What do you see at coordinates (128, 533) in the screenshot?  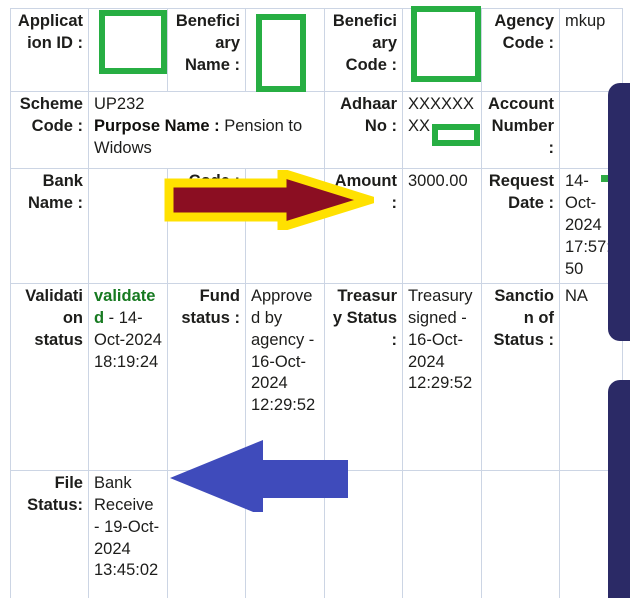 I see `file-status-value: Bank Receive - 19-Oct-2024 13:45:02` at bounding box center [128, 533].